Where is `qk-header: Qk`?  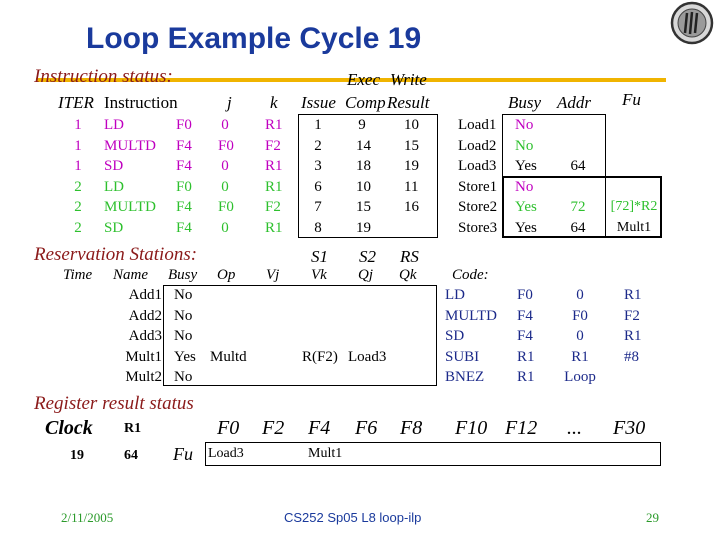
qk-header: Qk is located at coordinates (408, 275).